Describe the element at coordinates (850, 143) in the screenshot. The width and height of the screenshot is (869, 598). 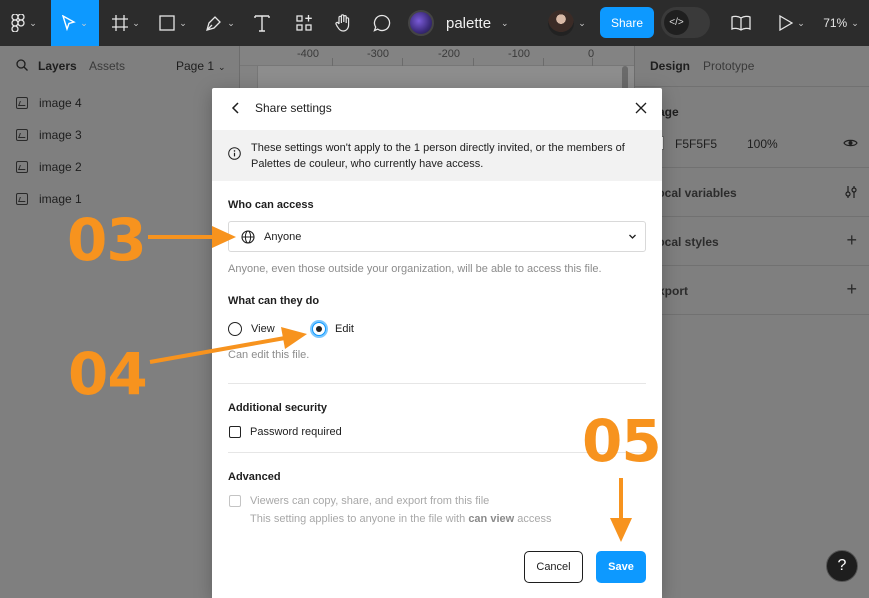
I see `eye-icon` at that location.